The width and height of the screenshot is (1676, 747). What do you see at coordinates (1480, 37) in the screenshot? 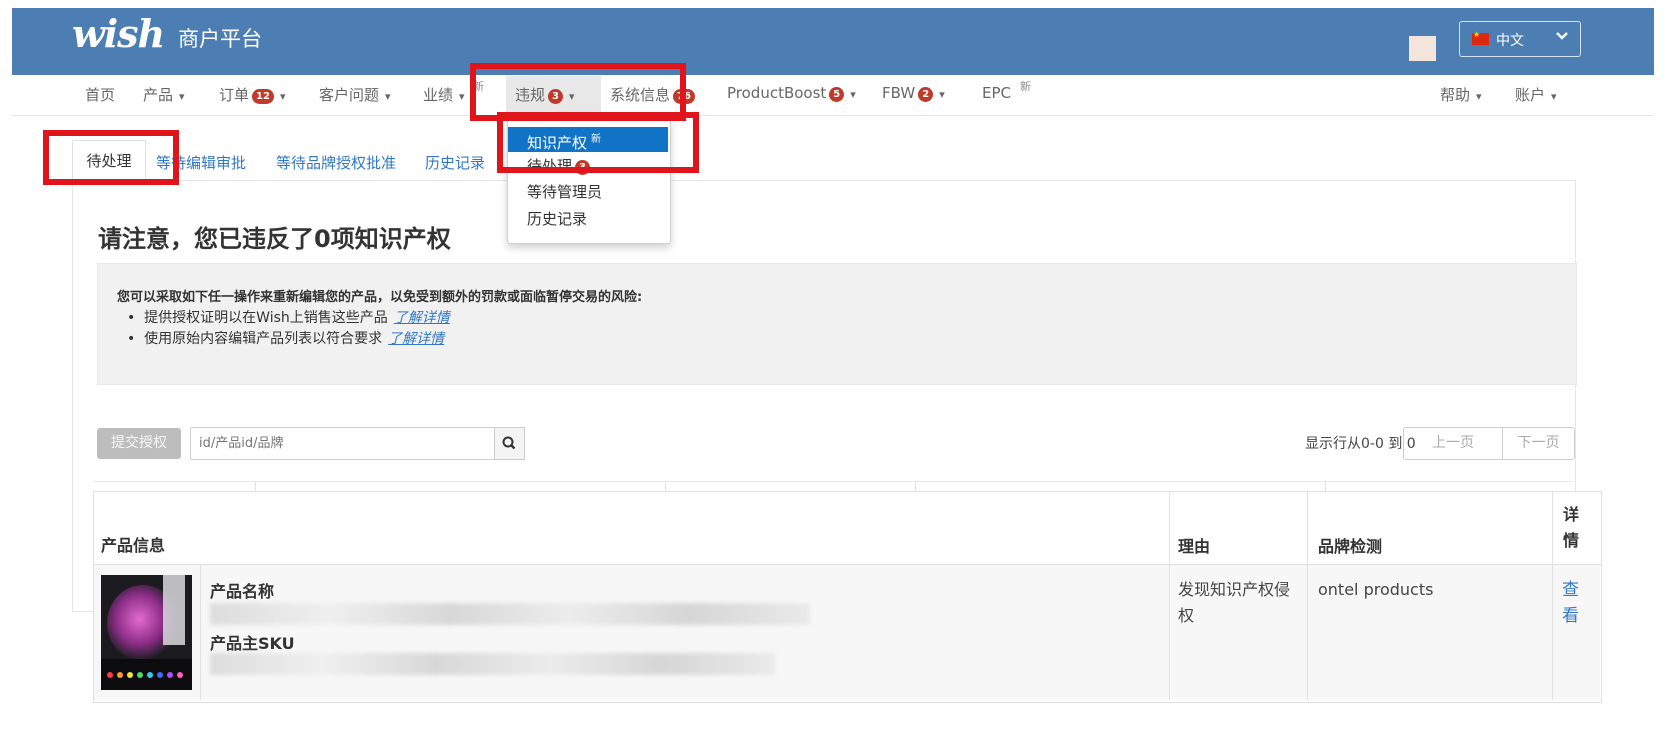
I see `china-flag-icon` at bounding box center [1480, 37].